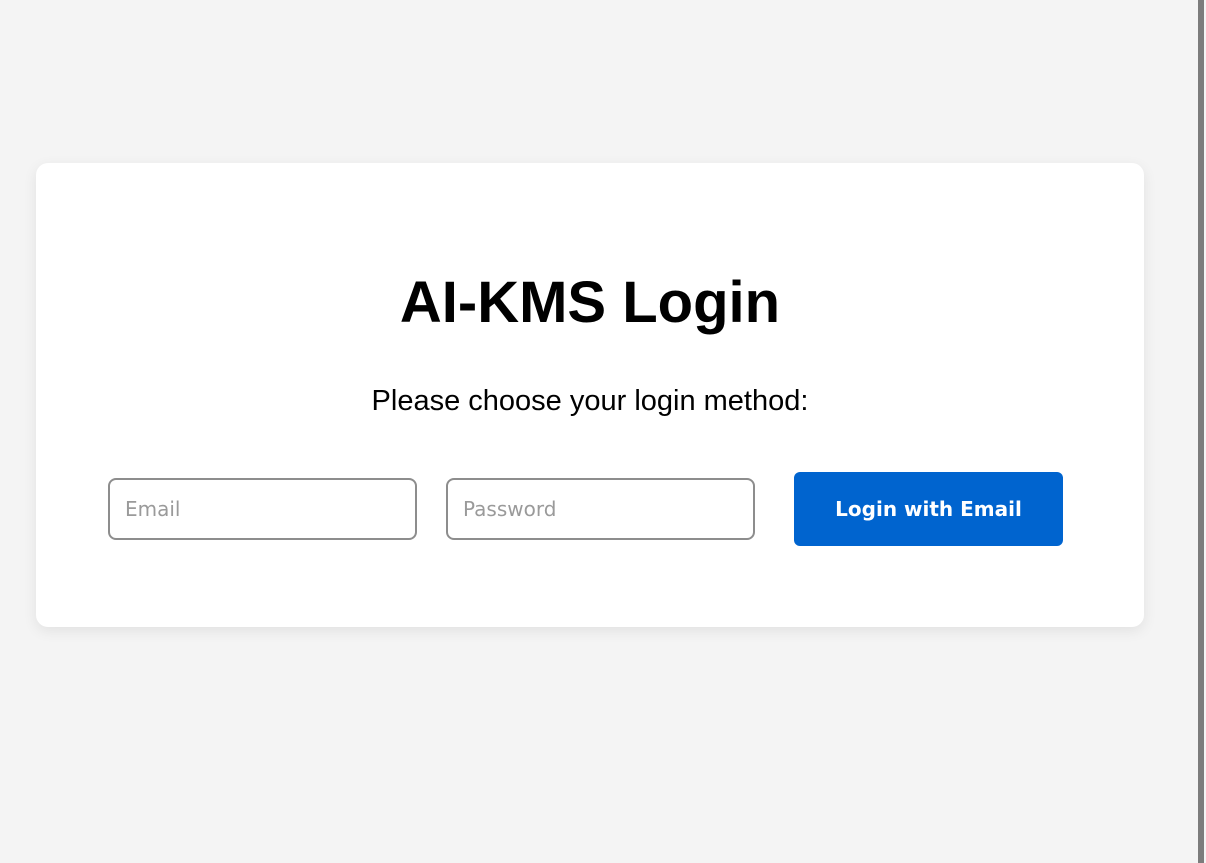  What do you see at coordinates (590, 302) in the screenshot?
I see `page-title: AI-KMS Login` at bounding box center [590, 302].